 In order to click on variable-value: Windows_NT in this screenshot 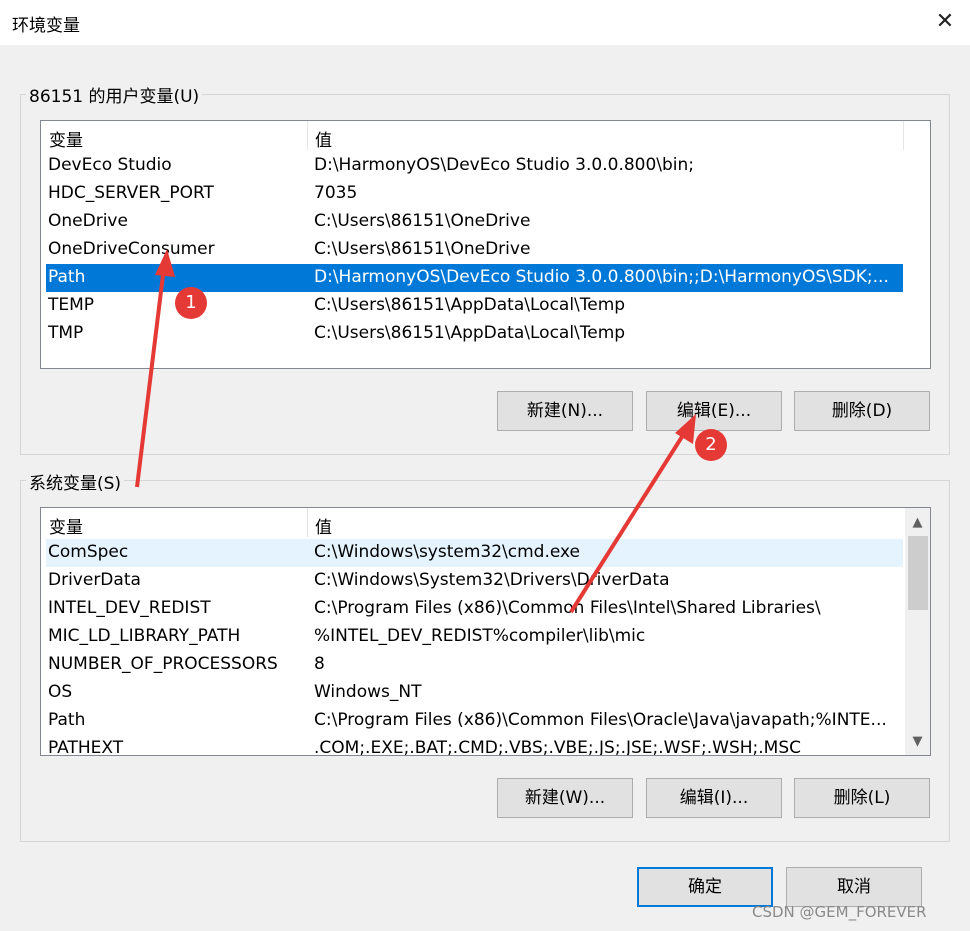, I will do `click(368, 692)`.